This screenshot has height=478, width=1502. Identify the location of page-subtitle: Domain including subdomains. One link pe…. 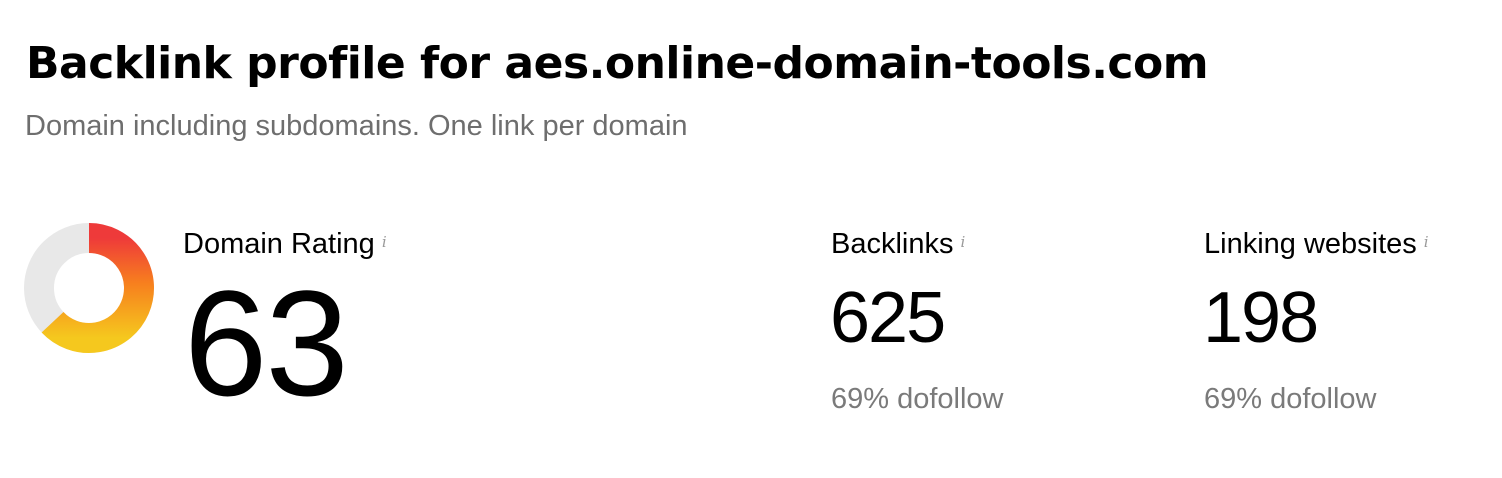
(356, 126).